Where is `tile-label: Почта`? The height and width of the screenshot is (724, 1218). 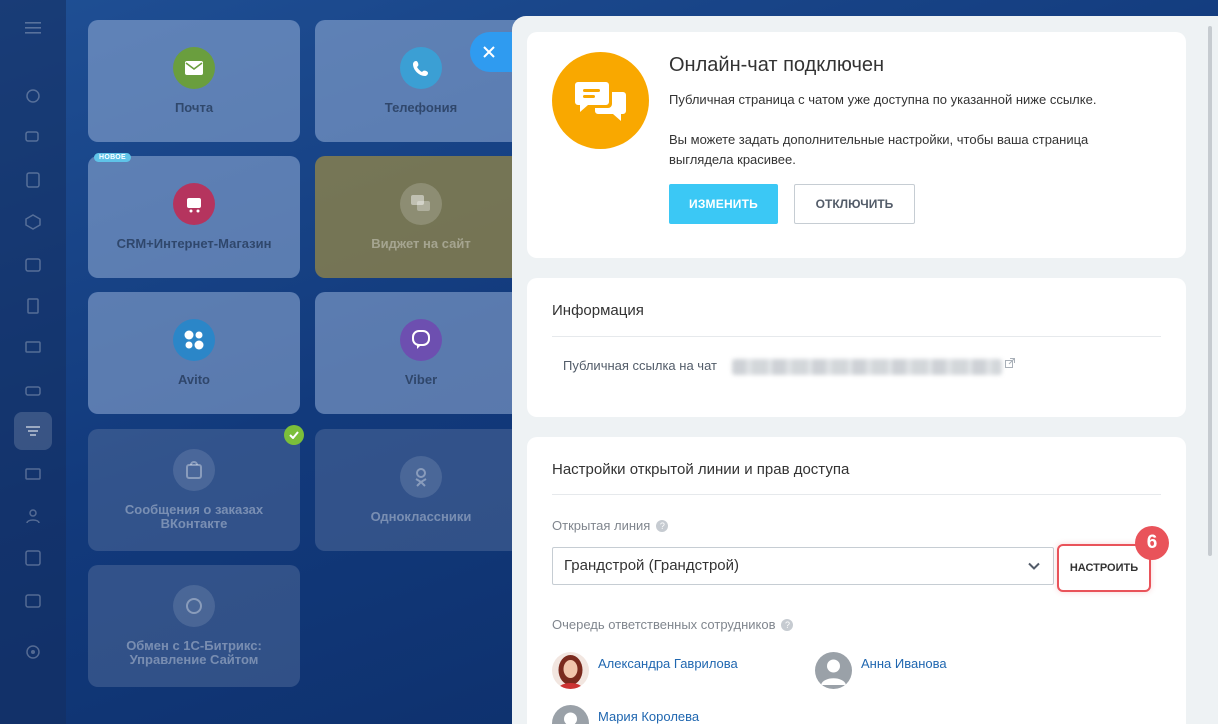 tile-label: Почта is located at coordinates (194, 107).